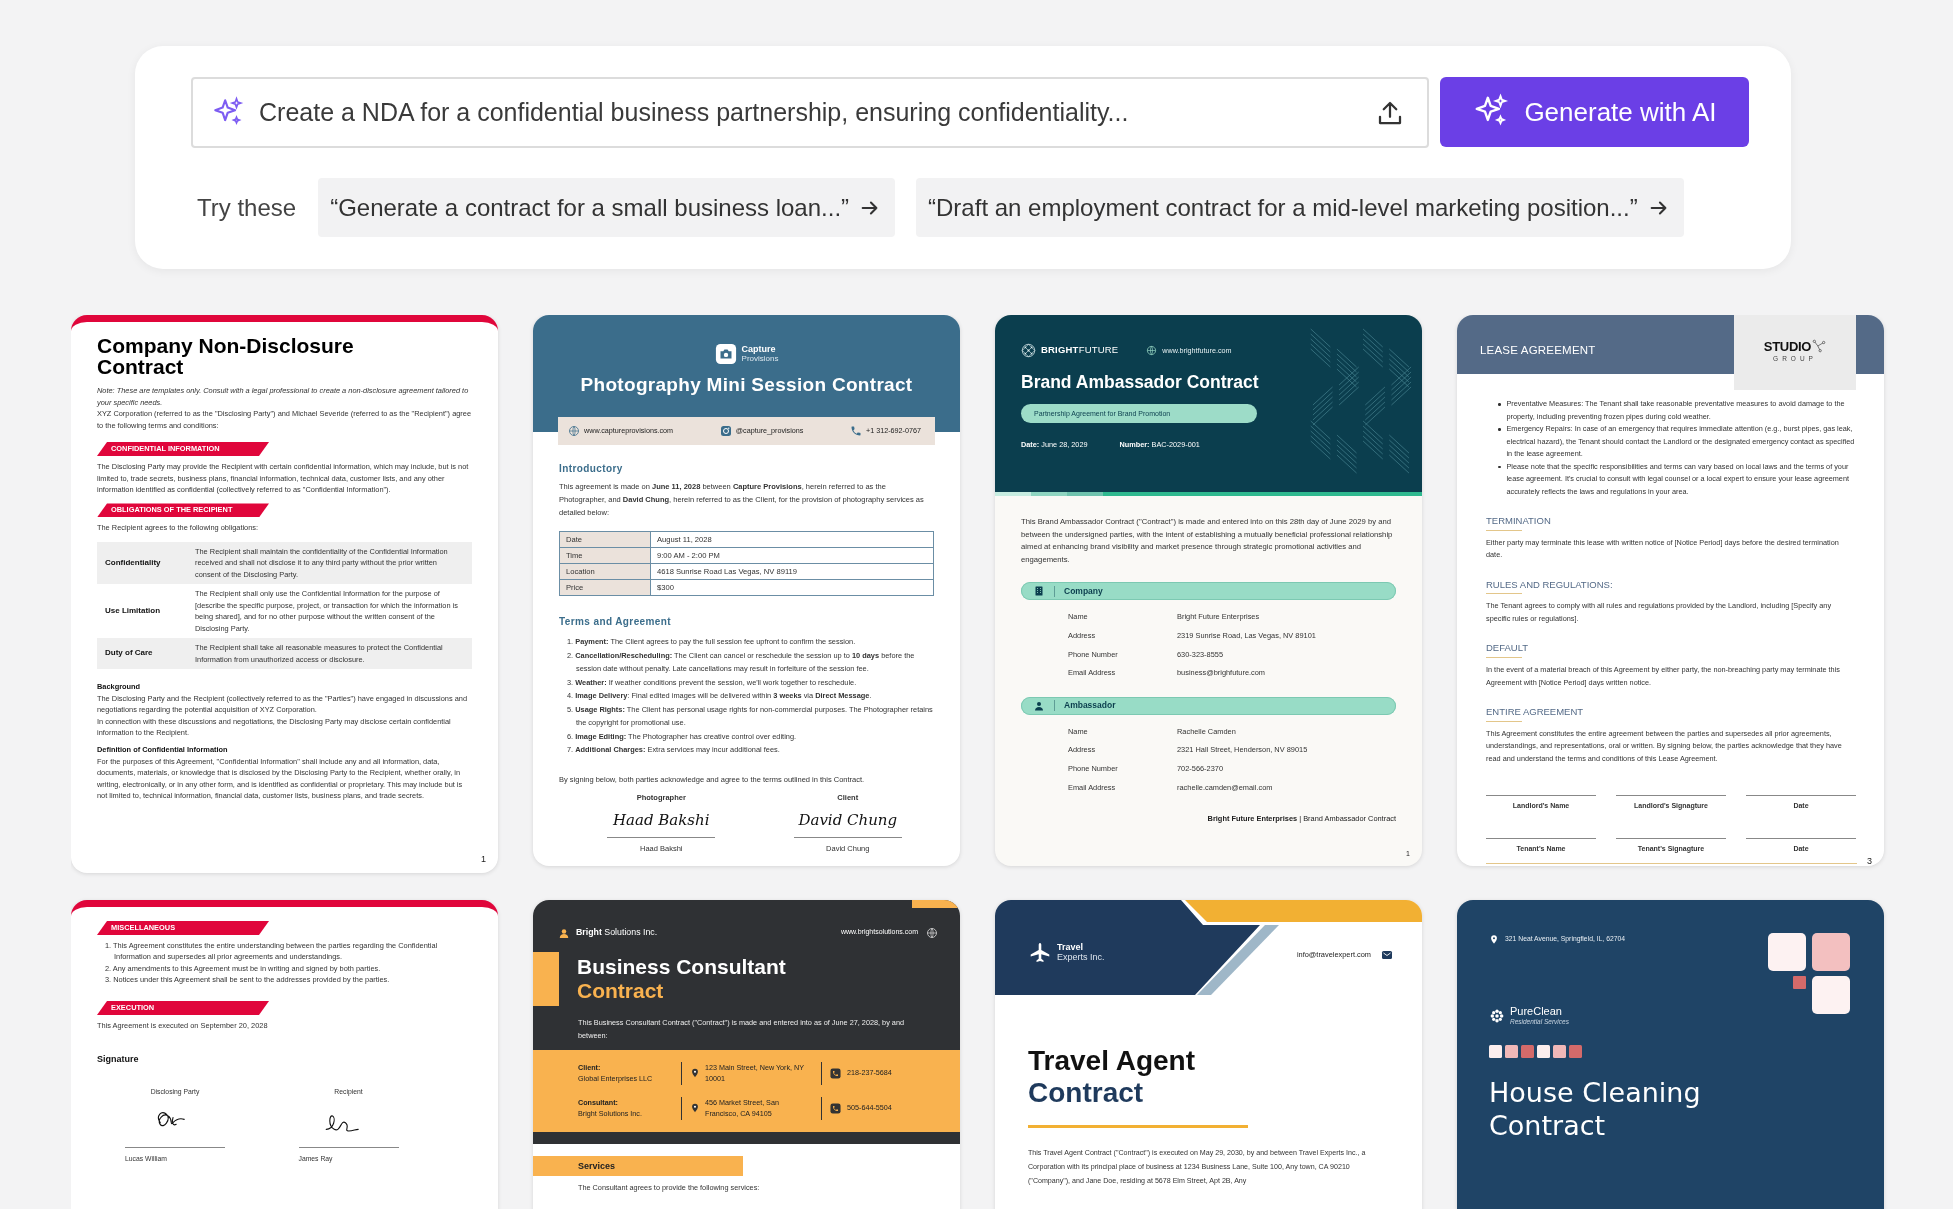 The width and height of the screenshot is (1953, 1209). What do you see at coordinates (607, 207) in the screenshot?
I see `suggestion-chip: “Generate a contract for a small business loan...”` at bounding box center [607, 207].